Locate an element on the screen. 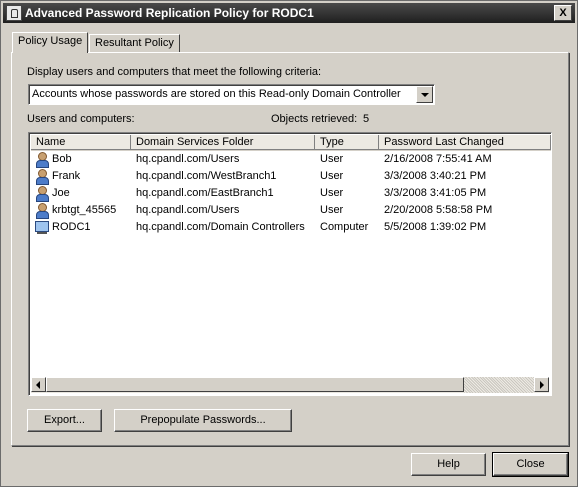 This screenshot has height=487, width=578. scroll-track is located at coordinates (499, 385).